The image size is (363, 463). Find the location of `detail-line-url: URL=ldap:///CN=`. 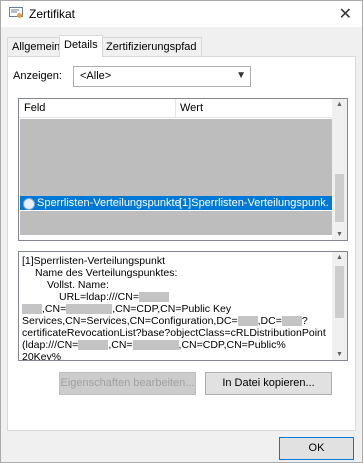

detail-line-url: URL=ldap:///CN= is located at coordinates (114, 297).